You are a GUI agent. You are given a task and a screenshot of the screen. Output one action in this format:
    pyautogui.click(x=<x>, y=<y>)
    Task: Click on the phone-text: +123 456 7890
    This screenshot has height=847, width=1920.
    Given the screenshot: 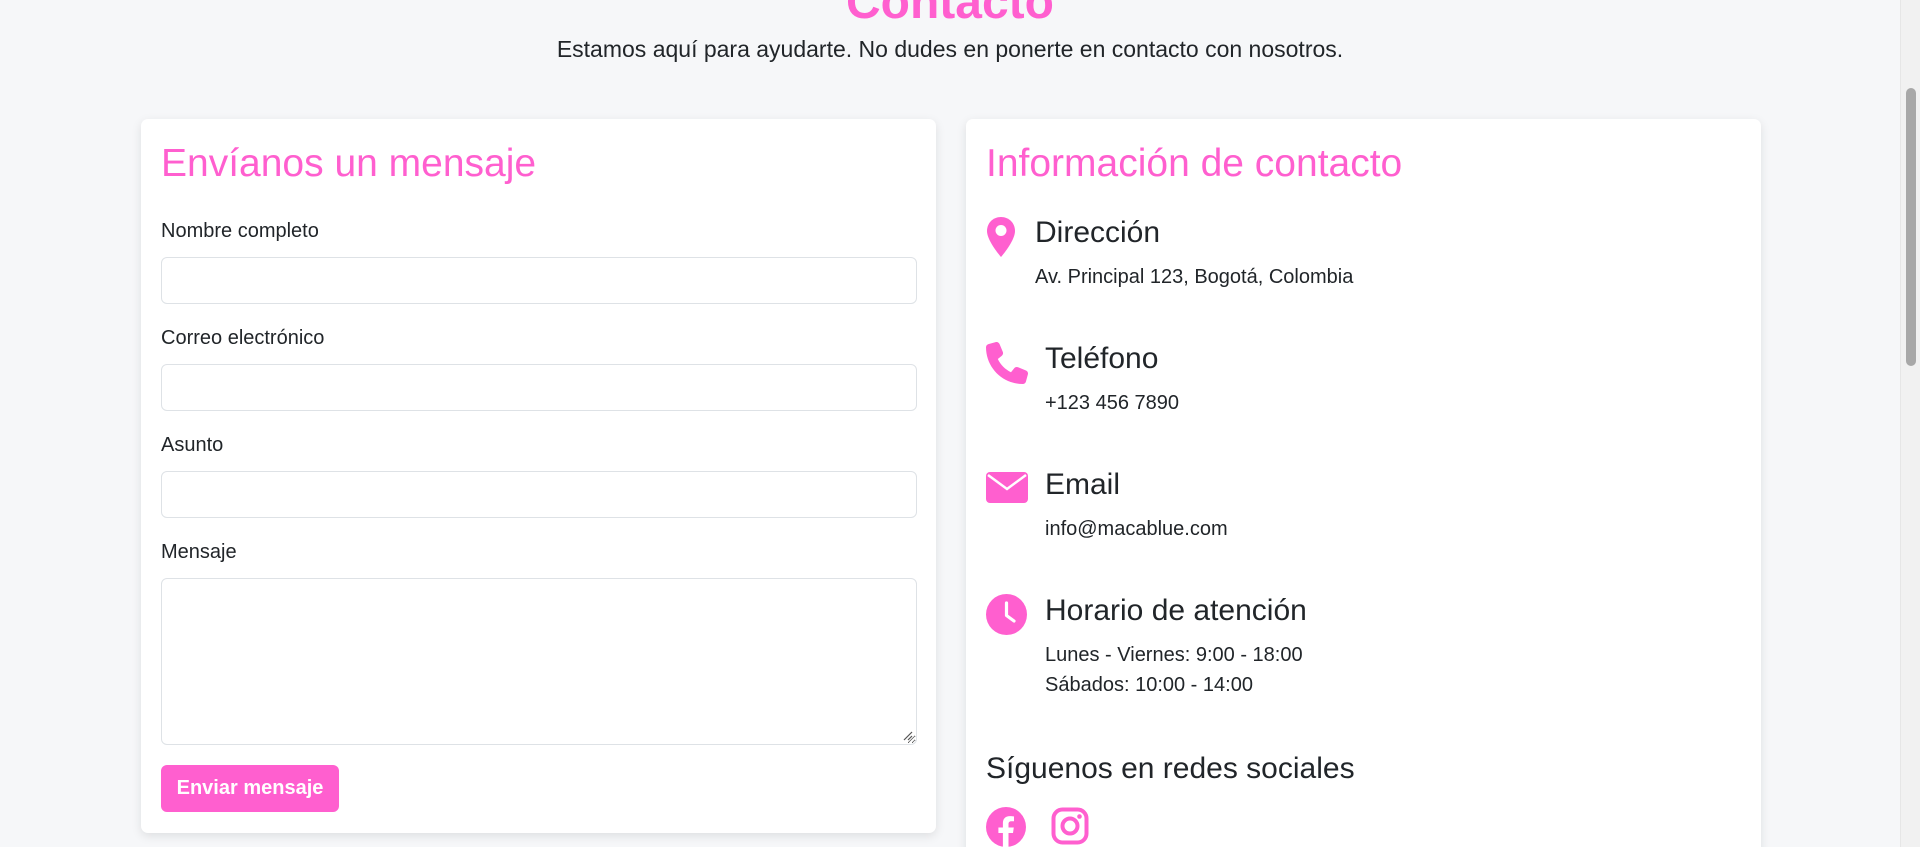 What is the action you would take?
    pyautogui.click(x=1112, y=403)
    